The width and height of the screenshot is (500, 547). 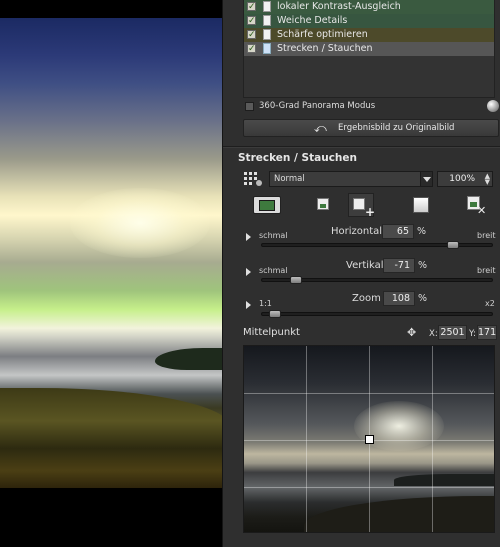 I want to click on panorama-row: 360-Grad Panorama Modus, so click(x=371, y=107).